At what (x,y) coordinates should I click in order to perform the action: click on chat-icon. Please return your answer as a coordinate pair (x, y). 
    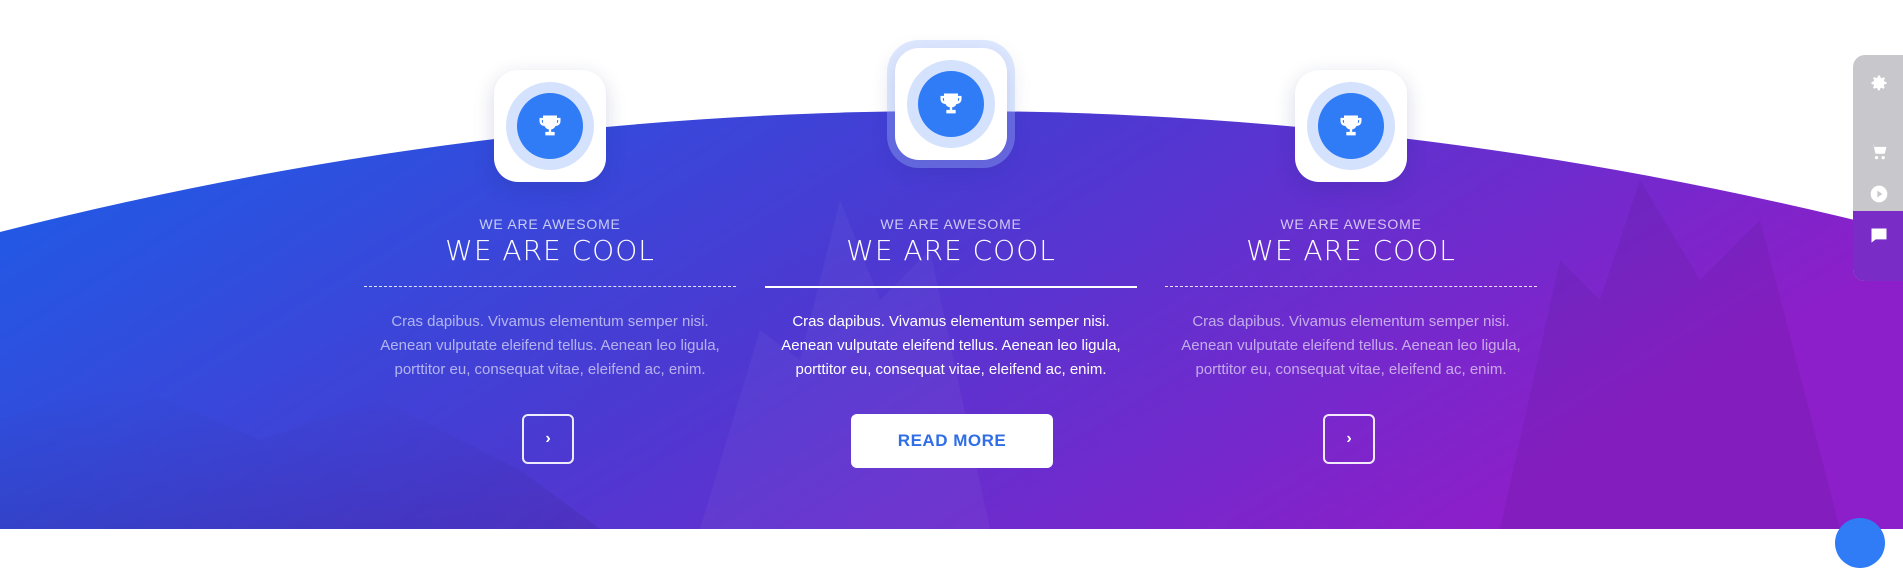
    Looking at the image, I should click on (1879, 236).